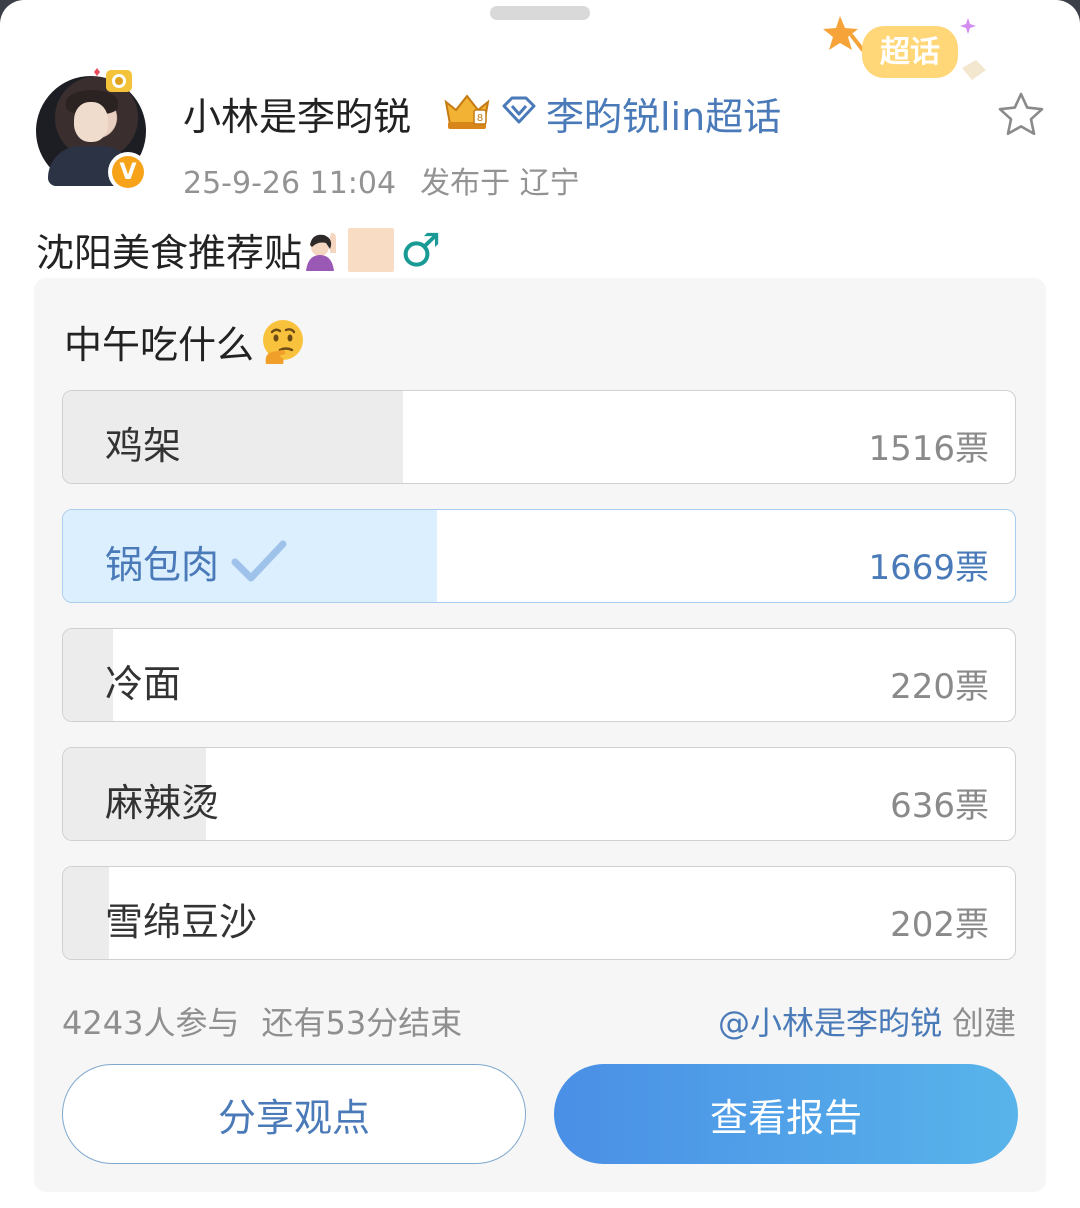  Describe the element at coordinates (321, 251) in the screenshot. I see `person-raising-hand-emoji-icon` at that location.